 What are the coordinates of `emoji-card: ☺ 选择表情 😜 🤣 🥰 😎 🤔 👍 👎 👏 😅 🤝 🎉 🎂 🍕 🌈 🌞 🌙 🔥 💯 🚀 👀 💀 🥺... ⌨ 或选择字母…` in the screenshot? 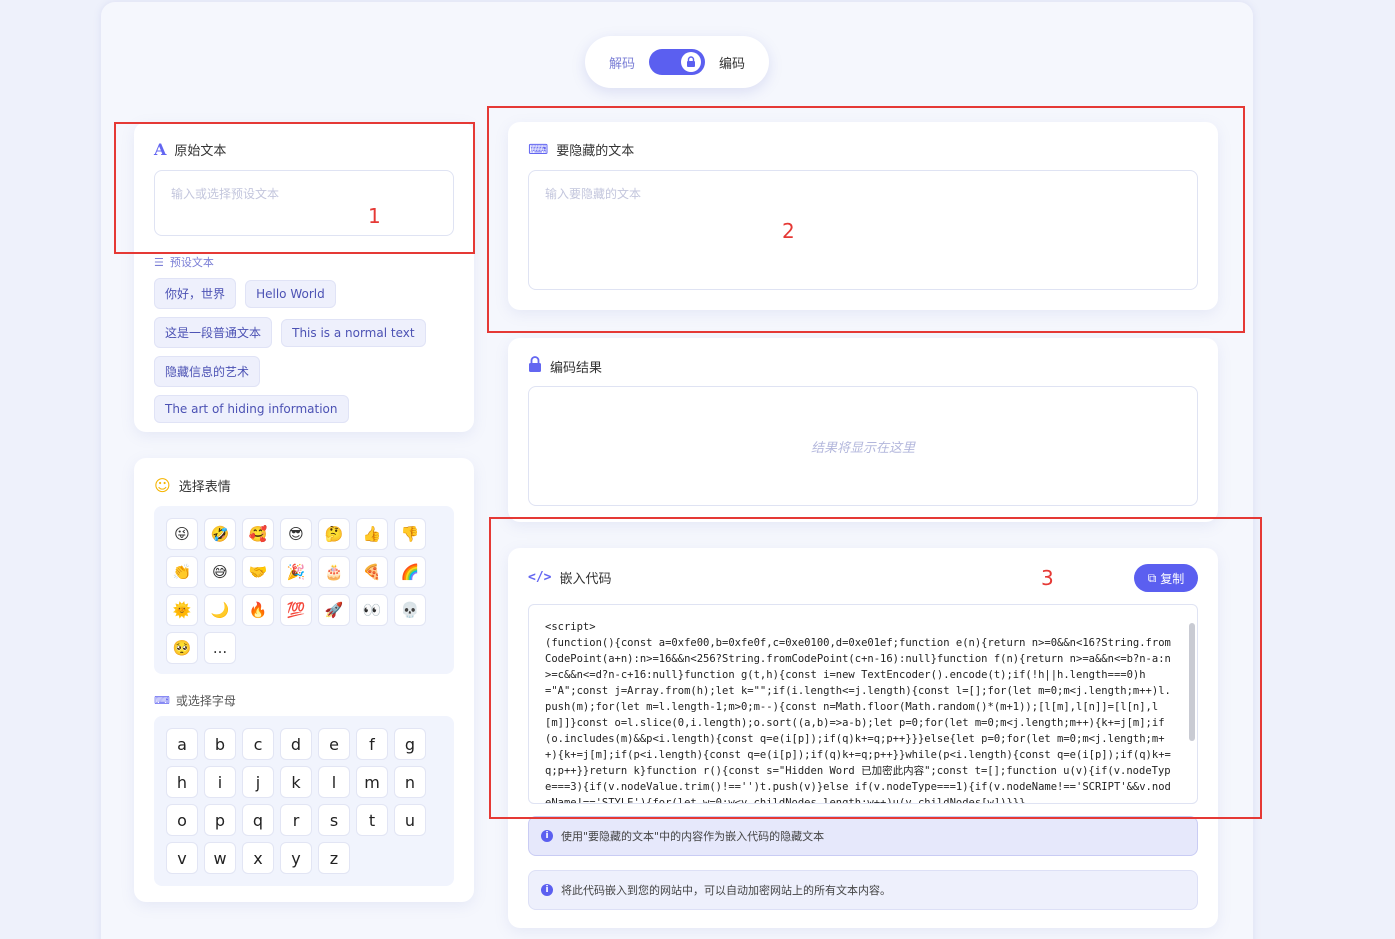 It's located at (304, 680).